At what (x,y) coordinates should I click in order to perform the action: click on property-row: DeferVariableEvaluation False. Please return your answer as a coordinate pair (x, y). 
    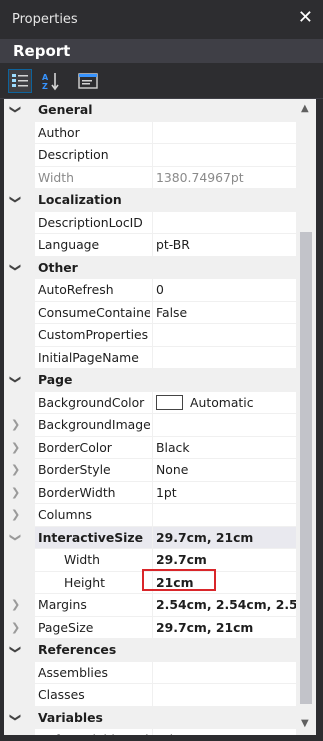
    Looking at the image, I should click on (150, 732).